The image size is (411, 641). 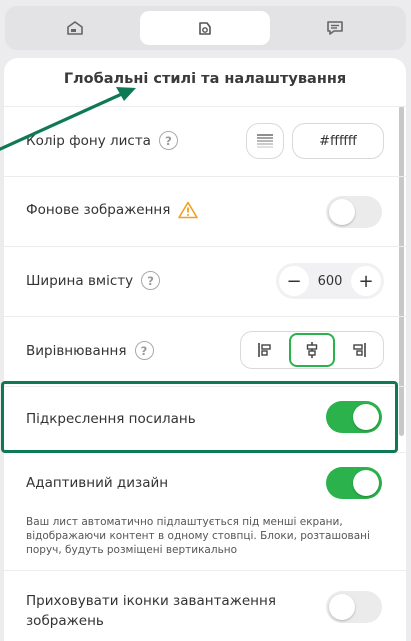 What do you see at coordinates (76, 350) in the screenshot?
I see `alignment-label: Вирівнювання` at bounding box center [76, 350].